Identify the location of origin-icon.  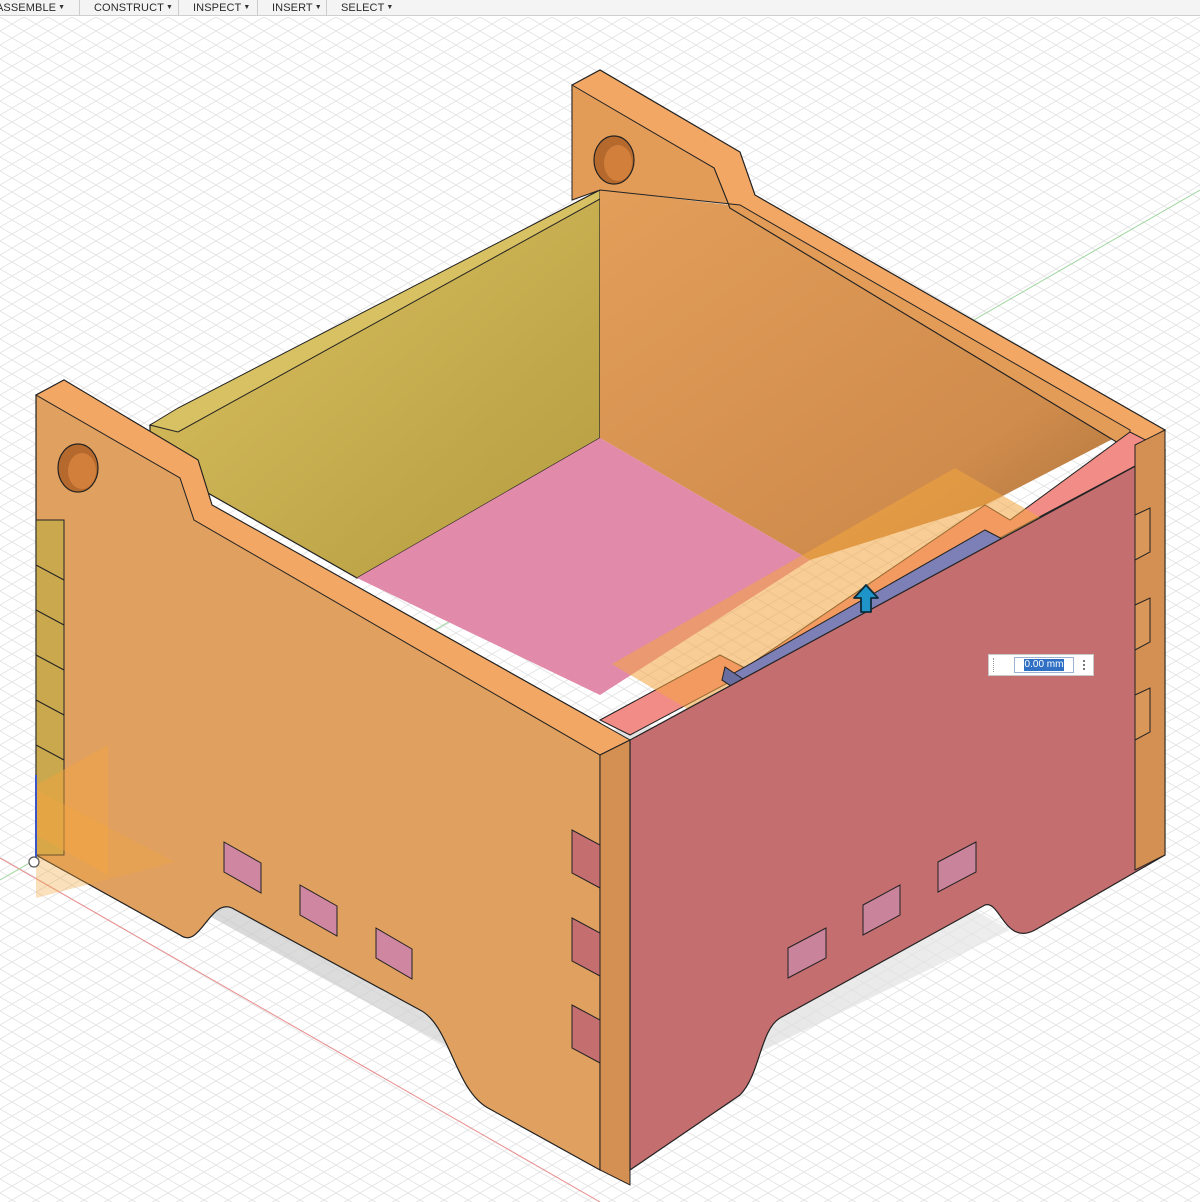
(34, 862).